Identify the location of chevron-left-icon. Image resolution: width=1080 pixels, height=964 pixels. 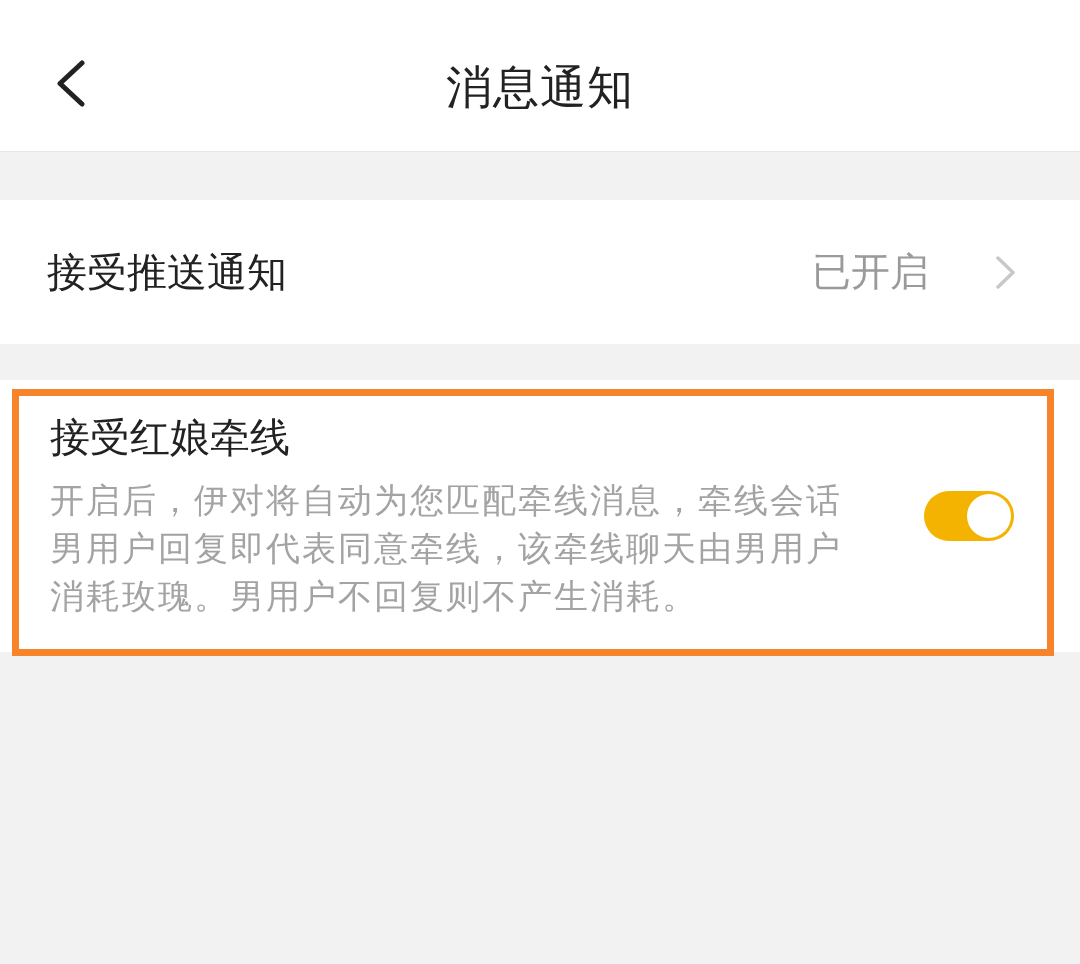
(70, 83).